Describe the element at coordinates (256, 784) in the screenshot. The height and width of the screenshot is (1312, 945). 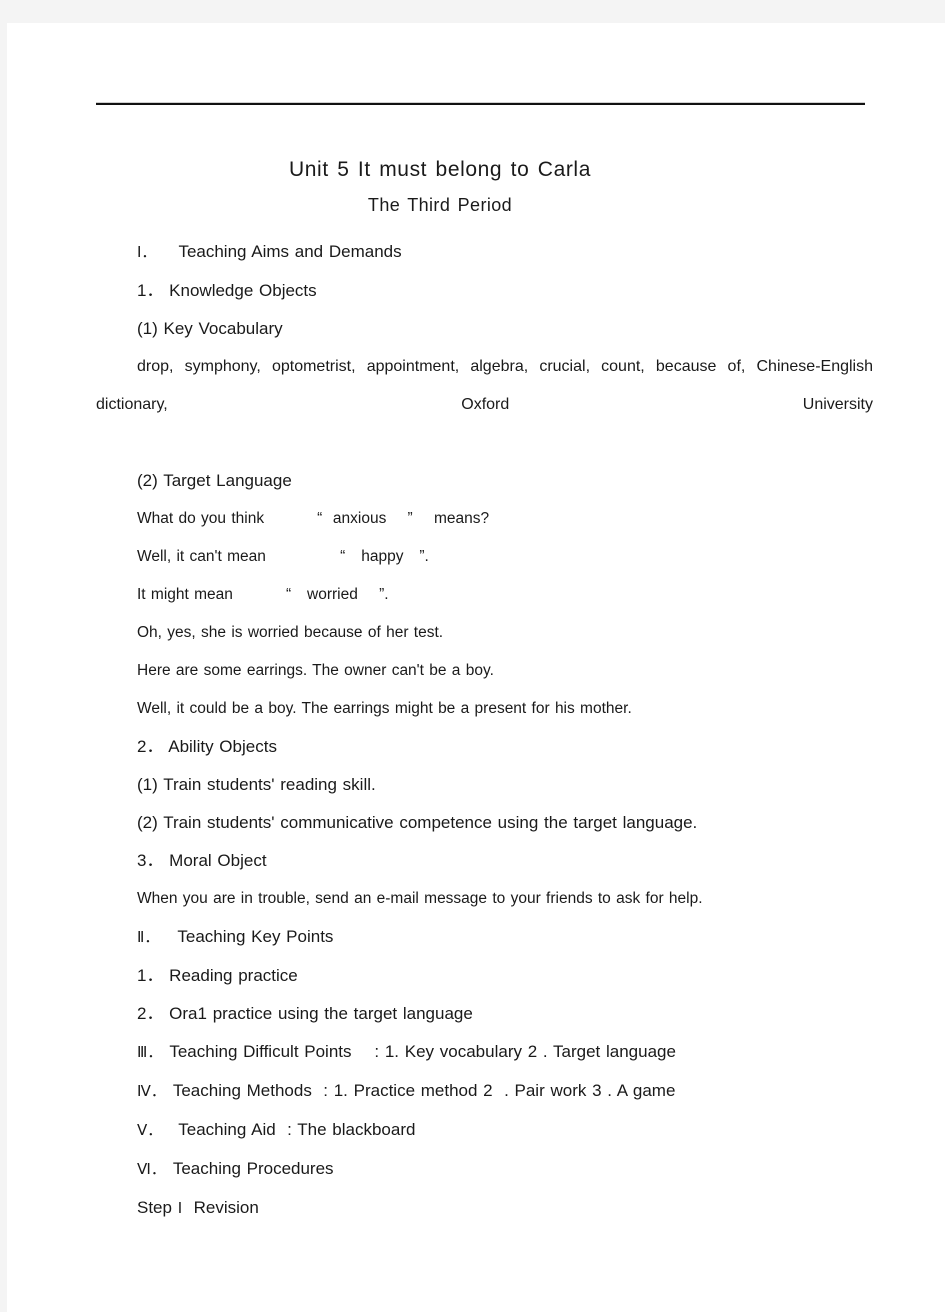
I see `ability-object-item: (1) Train students' reading skill.` at that location.